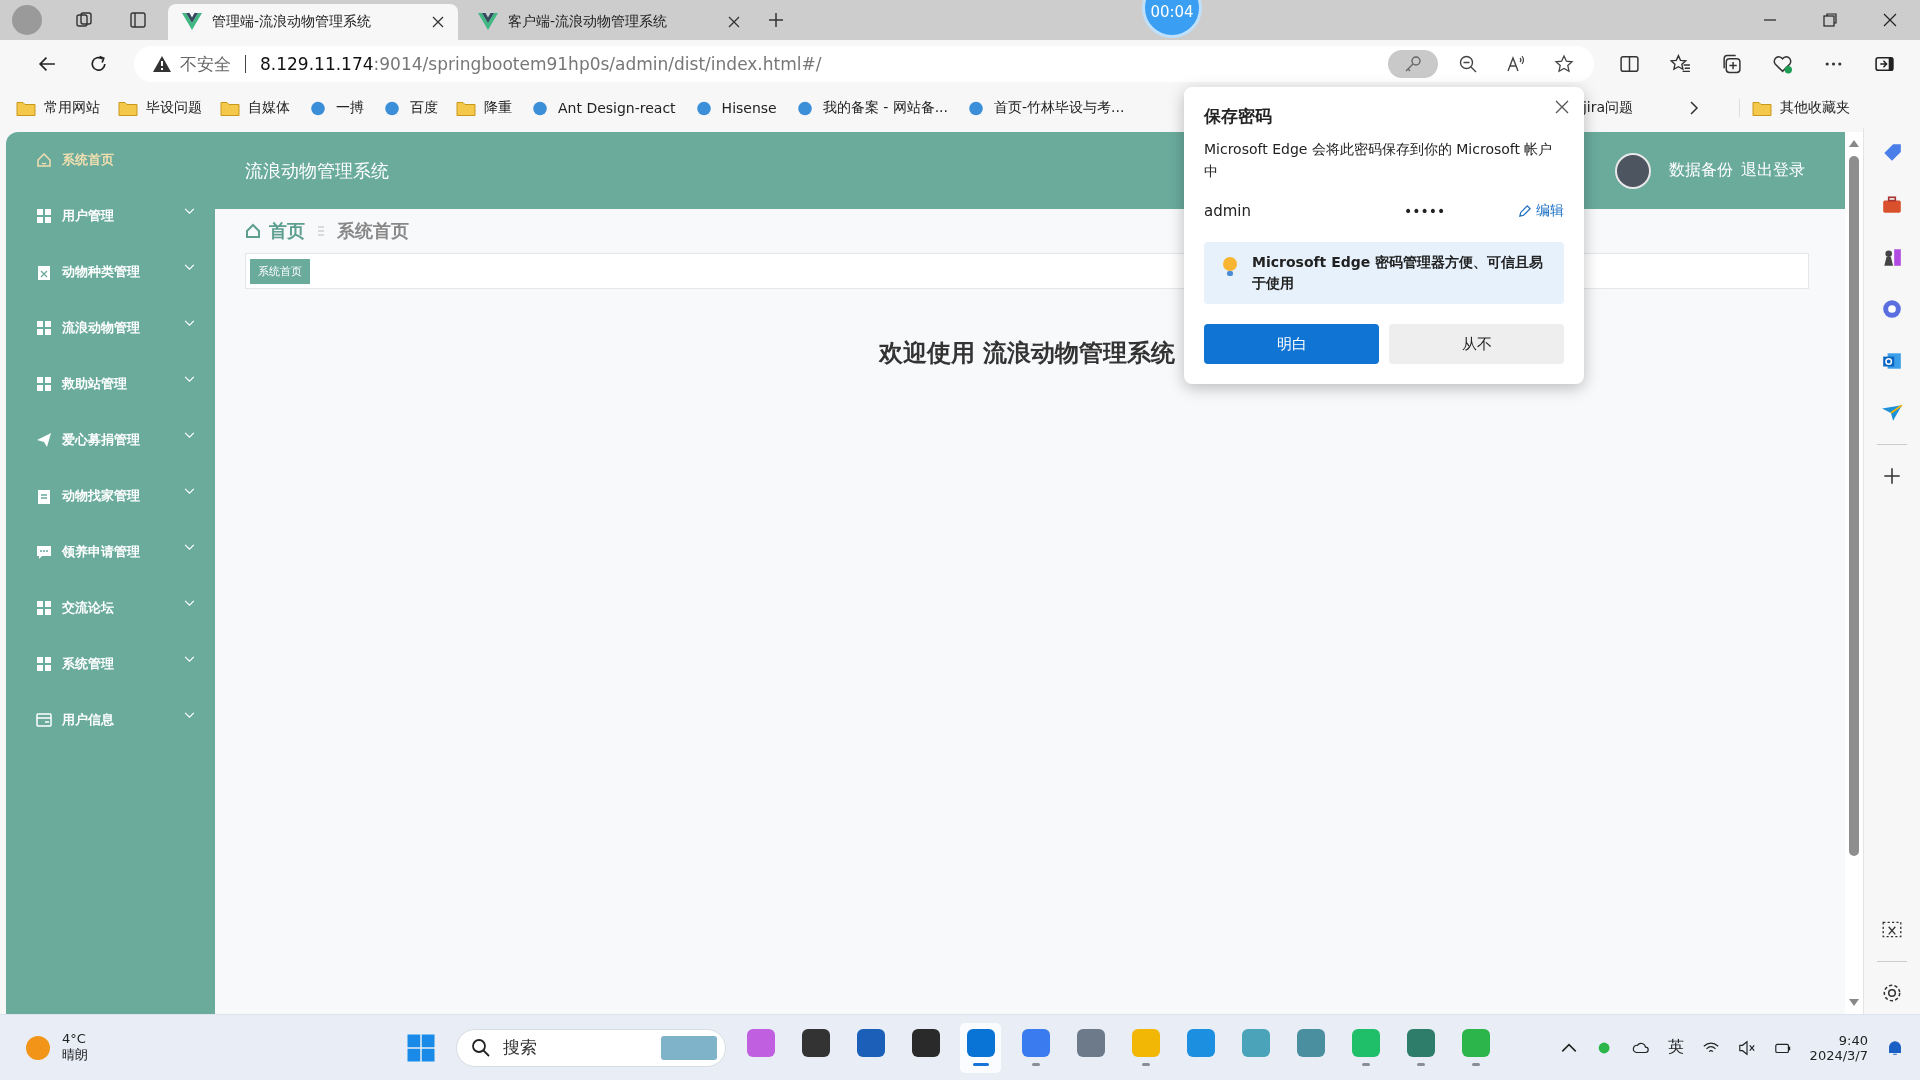 The image size is (1920, 1080). I want to click on add-icon, so click(1892, 476).